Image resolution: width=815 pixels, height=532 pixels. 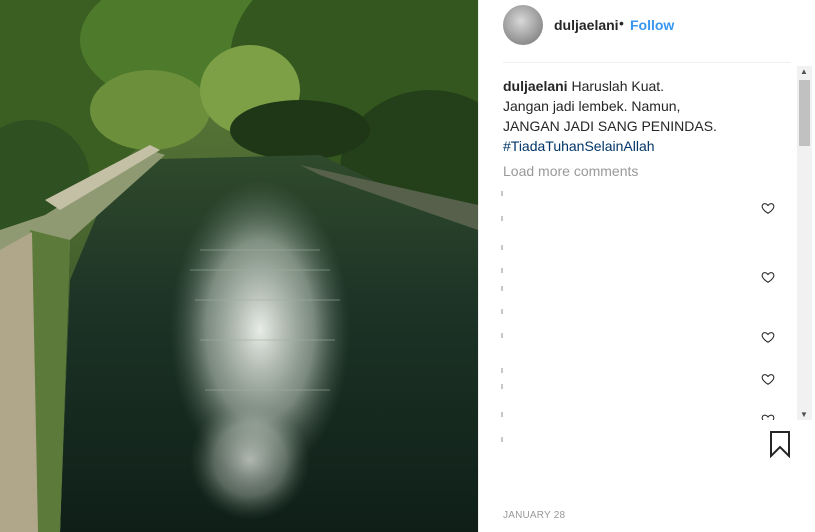 I want to click on hashtag-link: #TiadaTuhanSelainAllah, so click(x=579, y=146).